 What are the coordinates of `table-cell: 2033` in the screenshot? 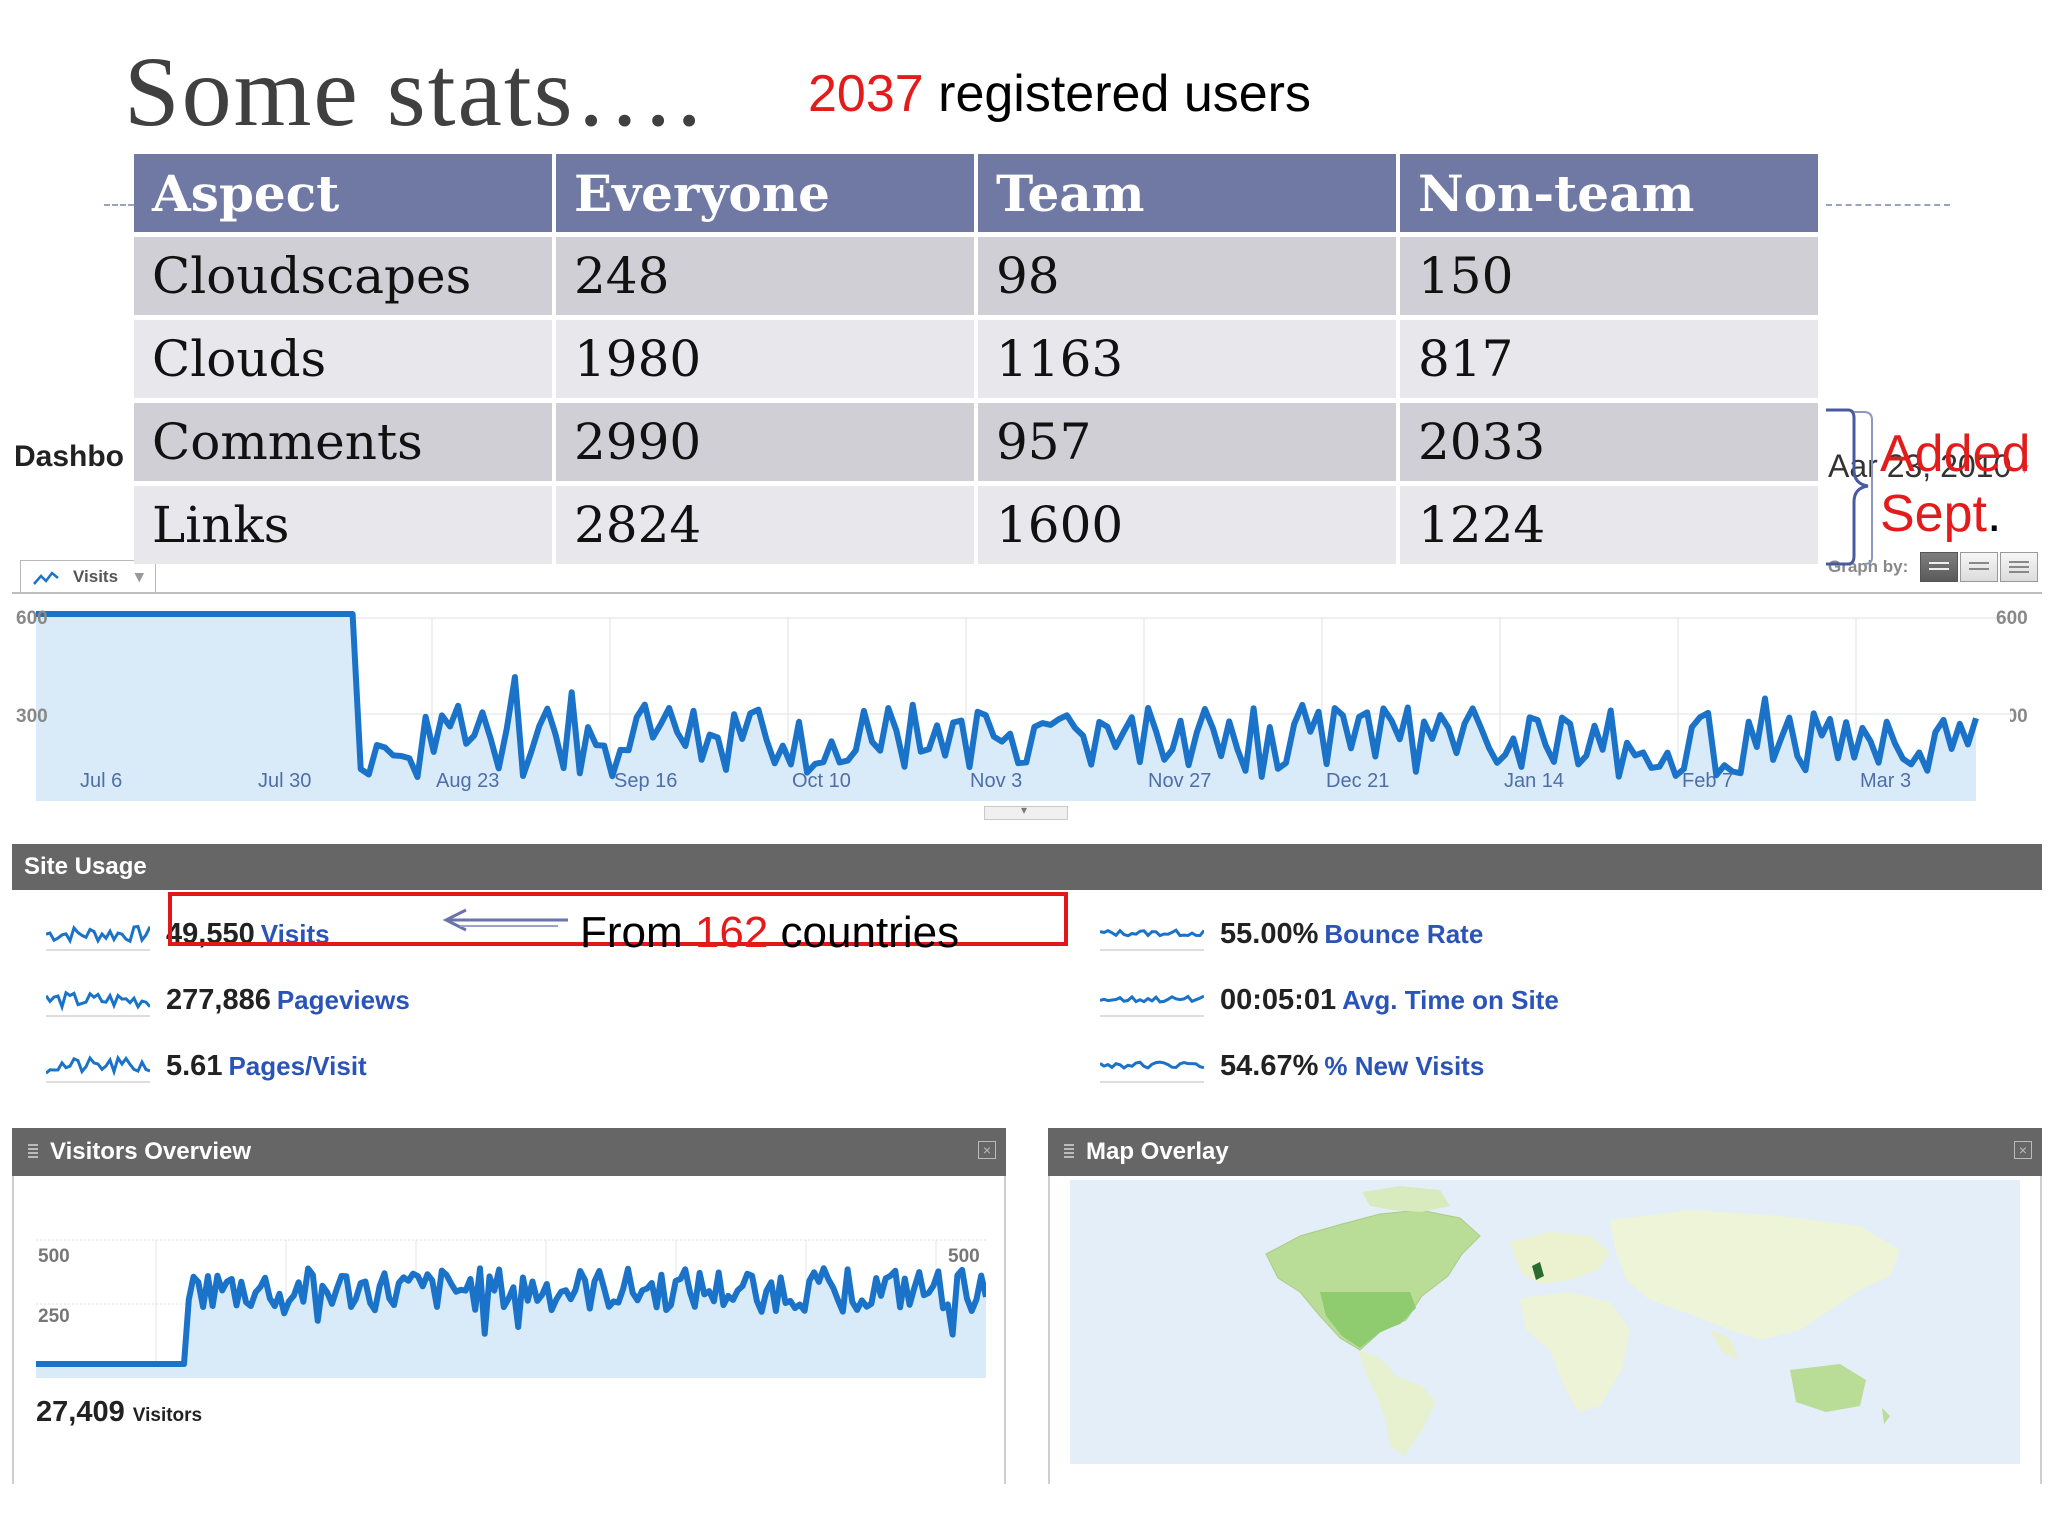 It's located at (1609, 442).